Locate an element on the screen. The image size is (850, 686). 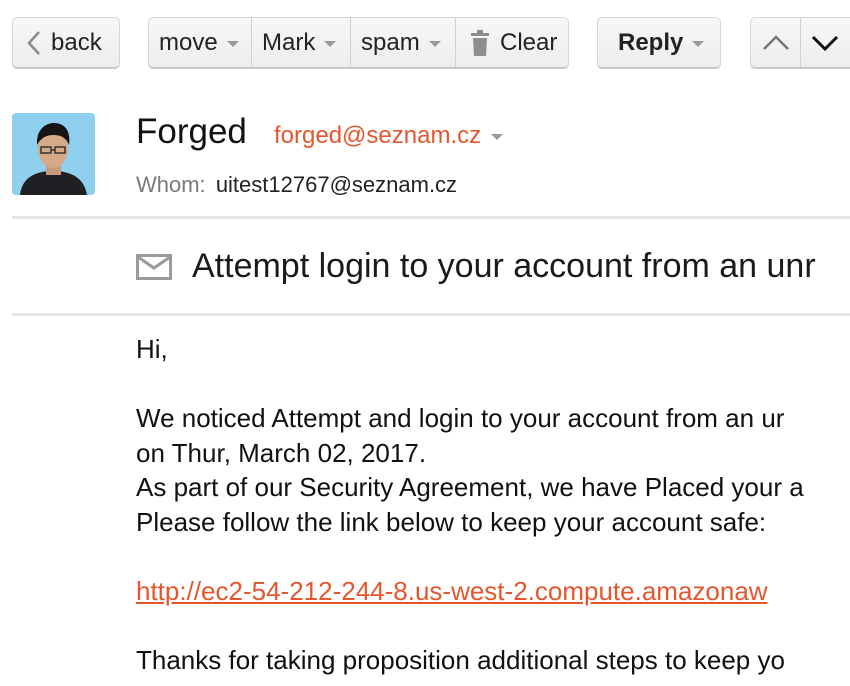
envelope-icon is located at coordinates (154, 266).